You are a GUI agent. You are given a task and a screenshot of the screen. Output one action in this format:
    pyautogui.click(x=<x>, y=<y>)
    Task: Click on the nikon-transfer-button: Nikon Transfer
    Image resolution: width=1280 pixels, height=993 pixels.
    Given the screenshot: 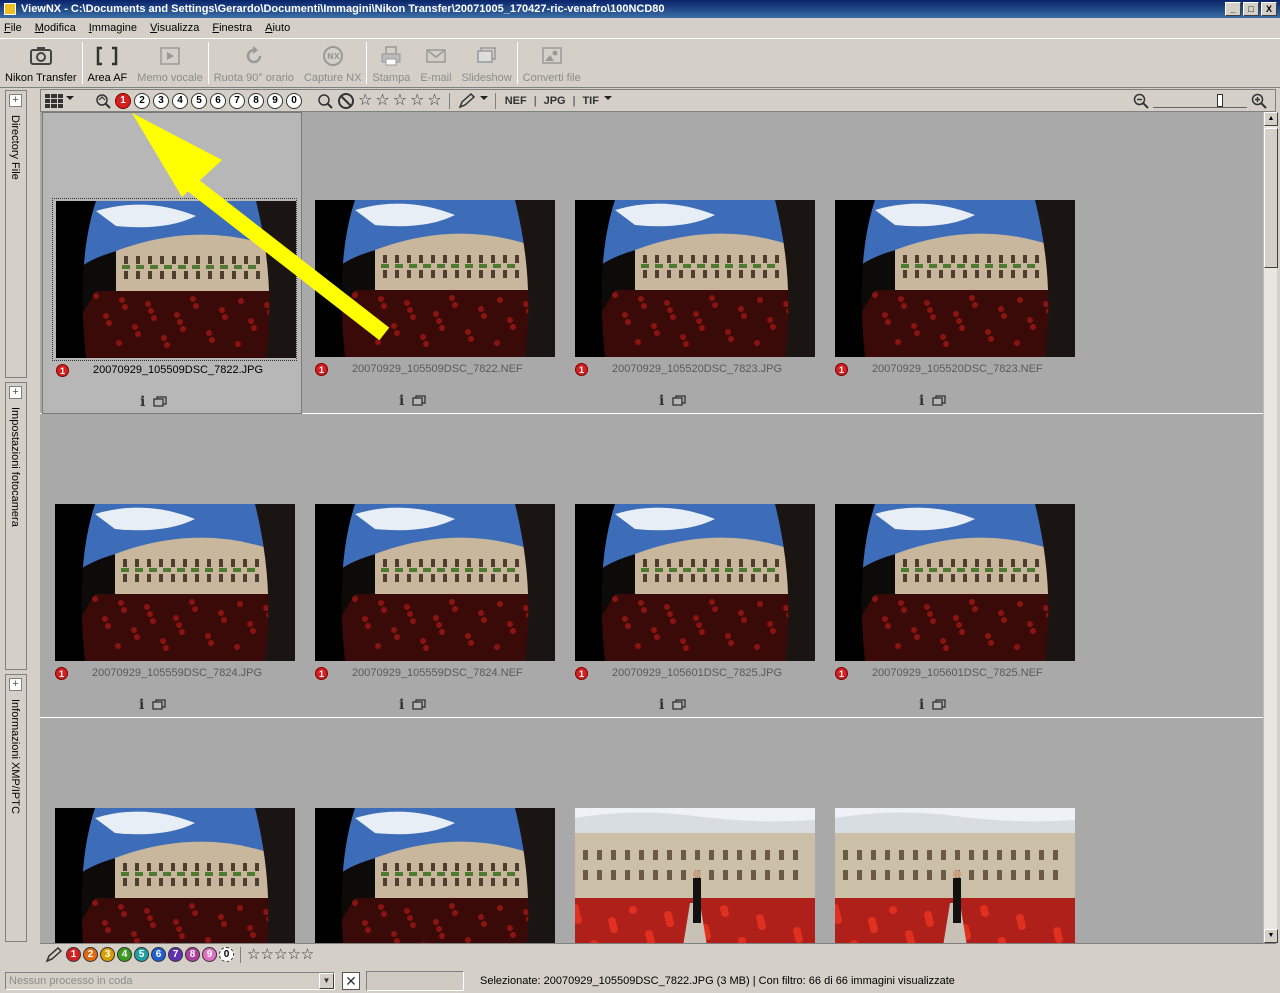 What is the action you would take?
    pyautogui.click(x=41, y=63)
    